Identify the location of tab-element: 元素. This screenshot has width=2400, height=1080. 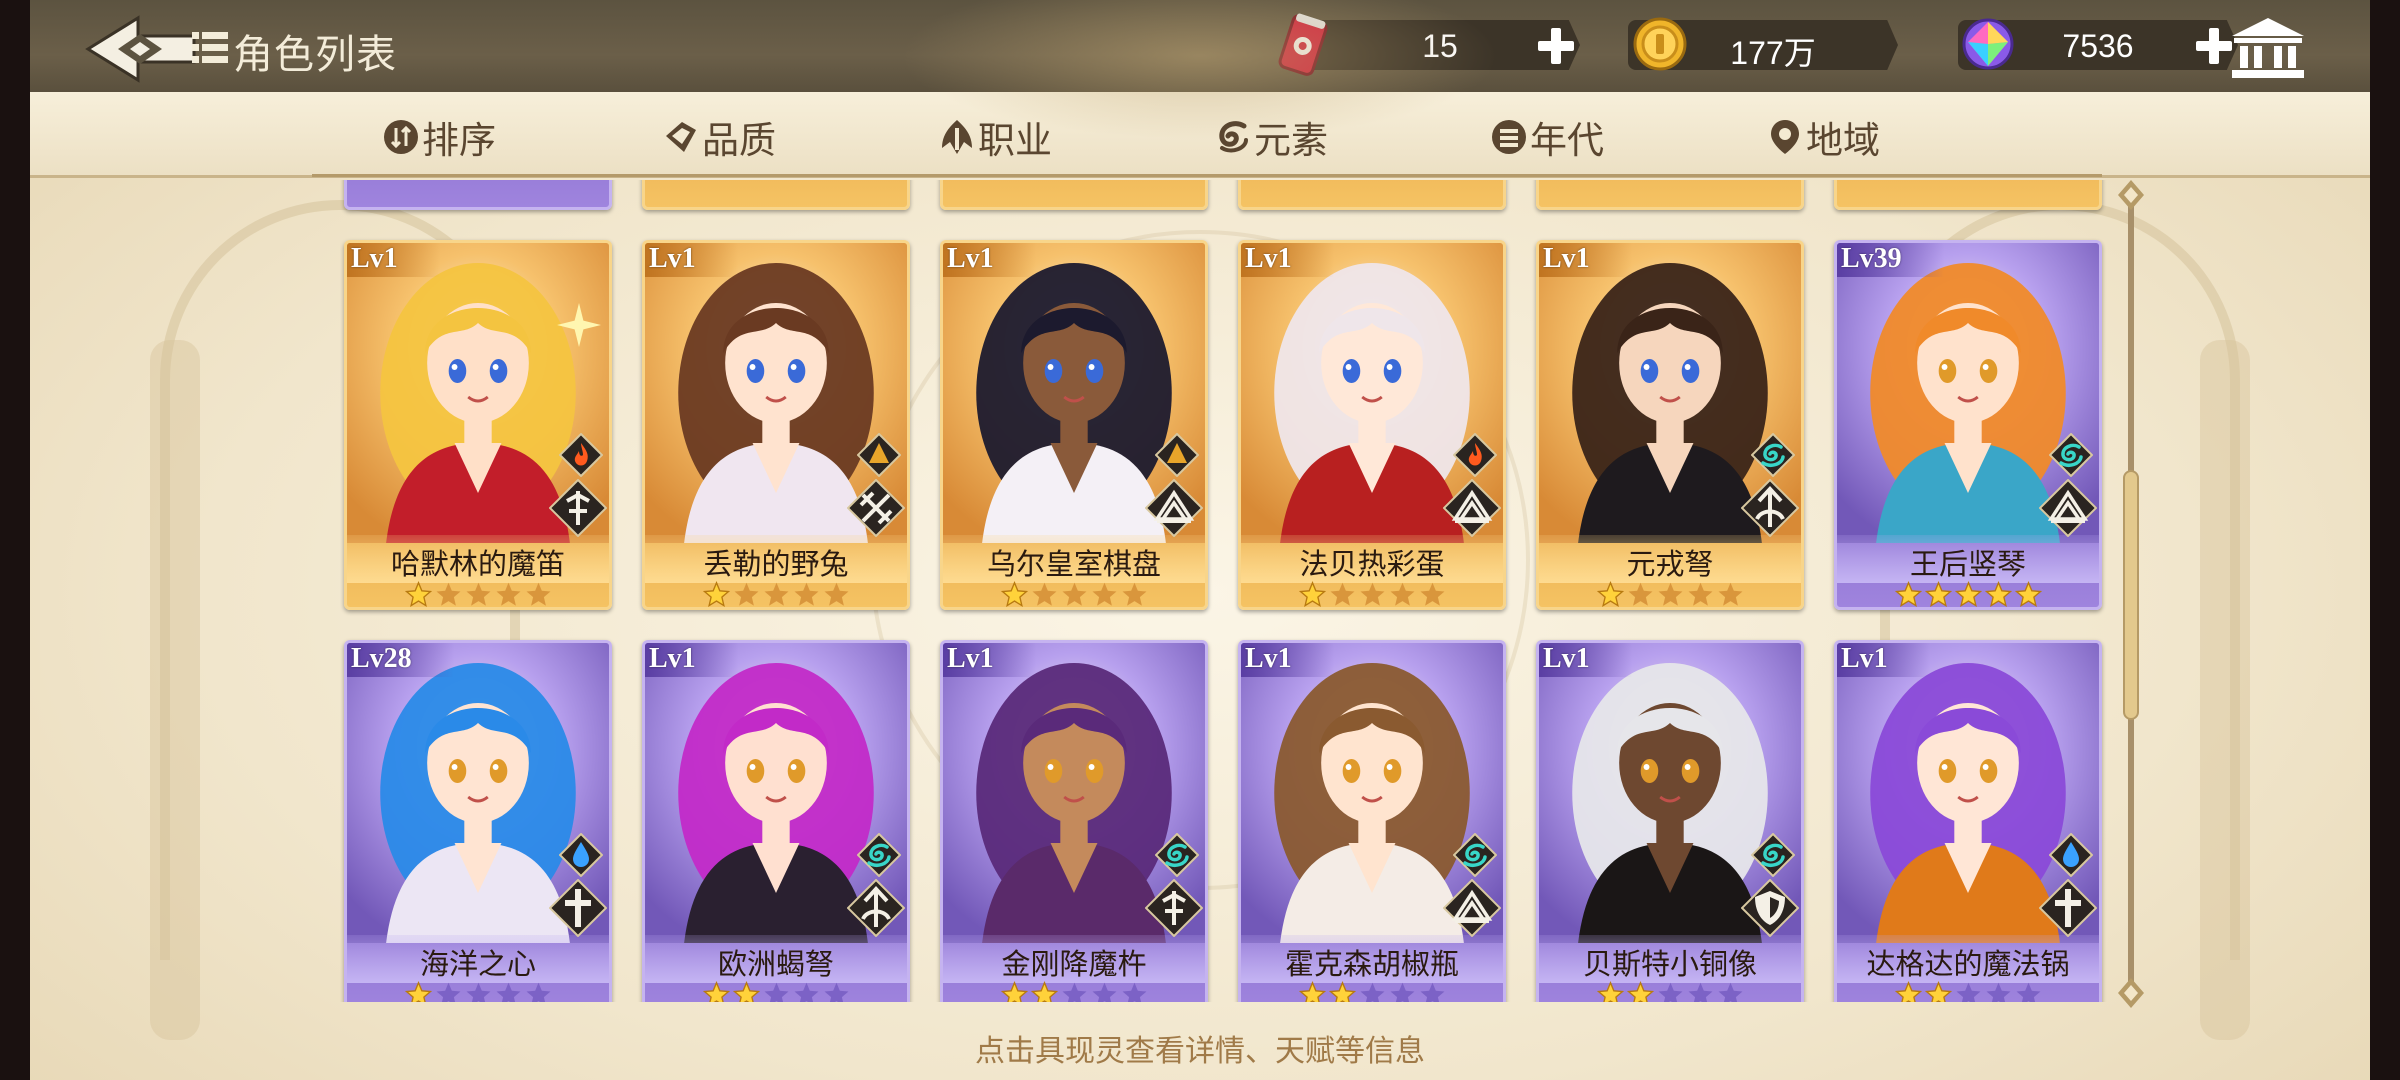
(1271, 137).